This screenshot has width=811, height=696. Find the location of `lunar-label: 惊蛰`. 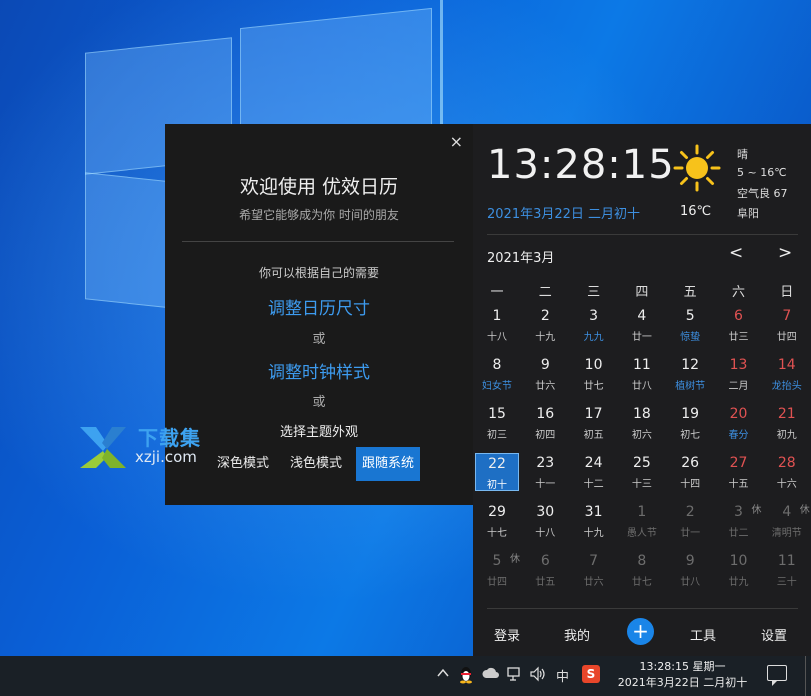

lunar-label: 惊蛰 is located at coordinates (690, 337).